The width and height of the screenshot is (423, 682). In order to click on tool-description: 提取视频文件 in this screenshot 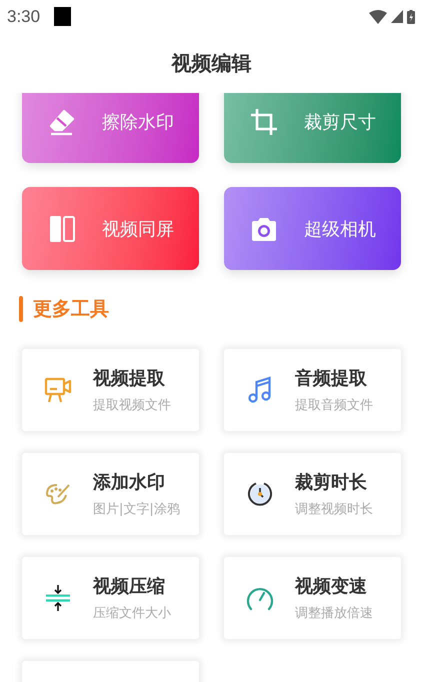, I will do `click(132, 405)`.